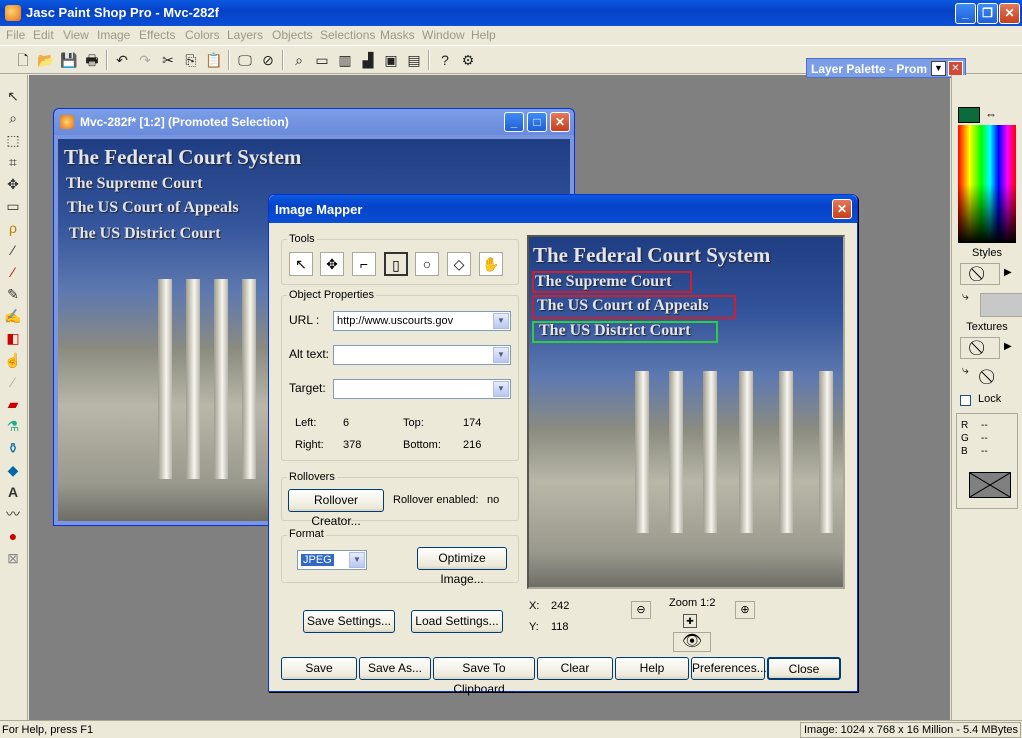  I want to click on format-combobox: JPEG ▼, so click(332, 560).